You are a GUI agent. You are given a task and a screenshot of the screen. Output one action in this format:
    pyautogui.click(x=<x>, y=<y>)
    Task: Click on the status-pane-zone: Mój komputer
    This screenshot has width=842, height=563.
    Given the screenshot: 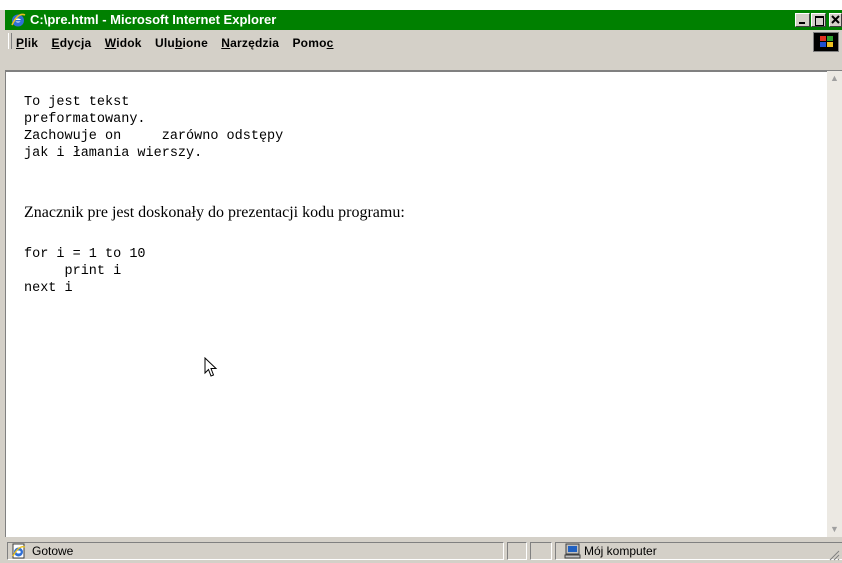 What is the action you would take?
    pyautogui.click(x=698, y=551)
    